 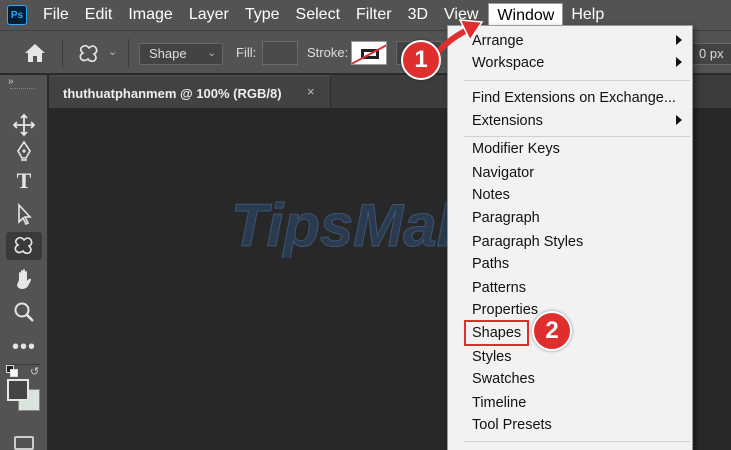 What do you see at coordinates (99, 15) in the screenshot?
I see `menu-edit: Edit` at bounding box center [99, 15].